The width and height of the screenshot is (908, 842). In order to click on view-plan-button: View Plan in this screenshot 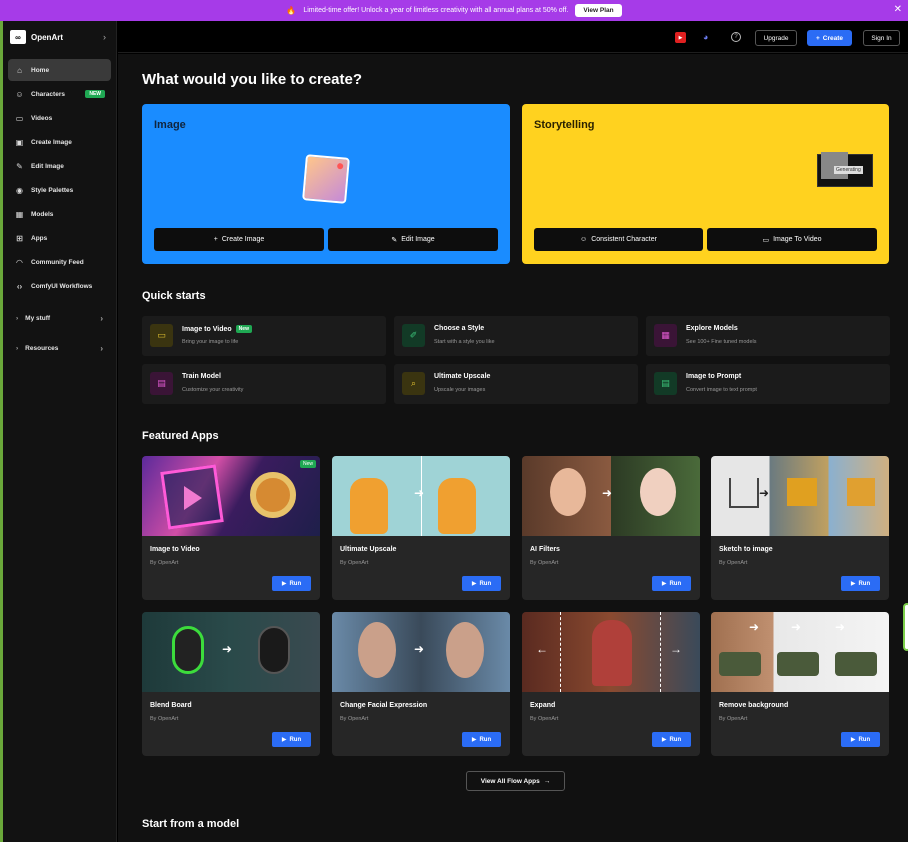, I will do `click(598, 10)`.